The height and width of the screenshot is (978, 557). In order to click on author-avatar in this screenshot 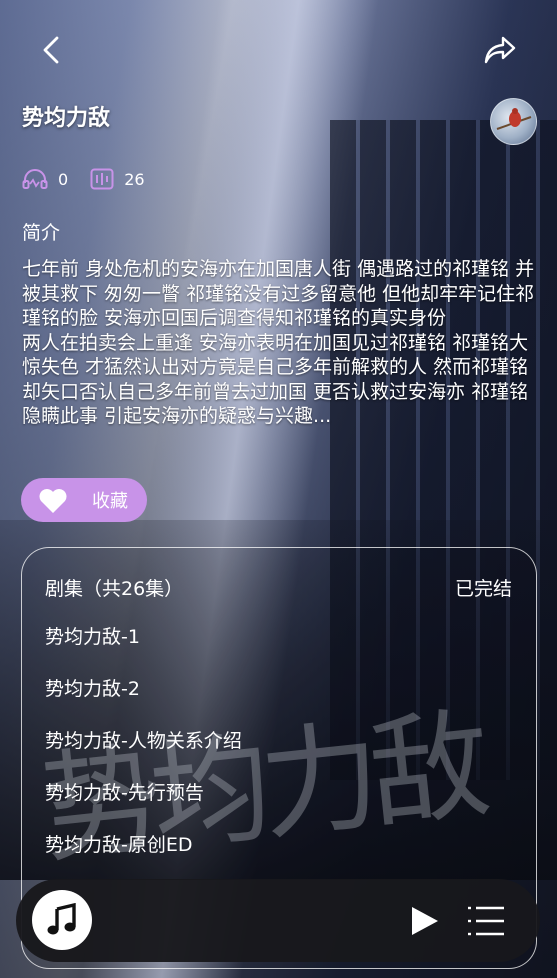, I will do `click(513, 121)`.